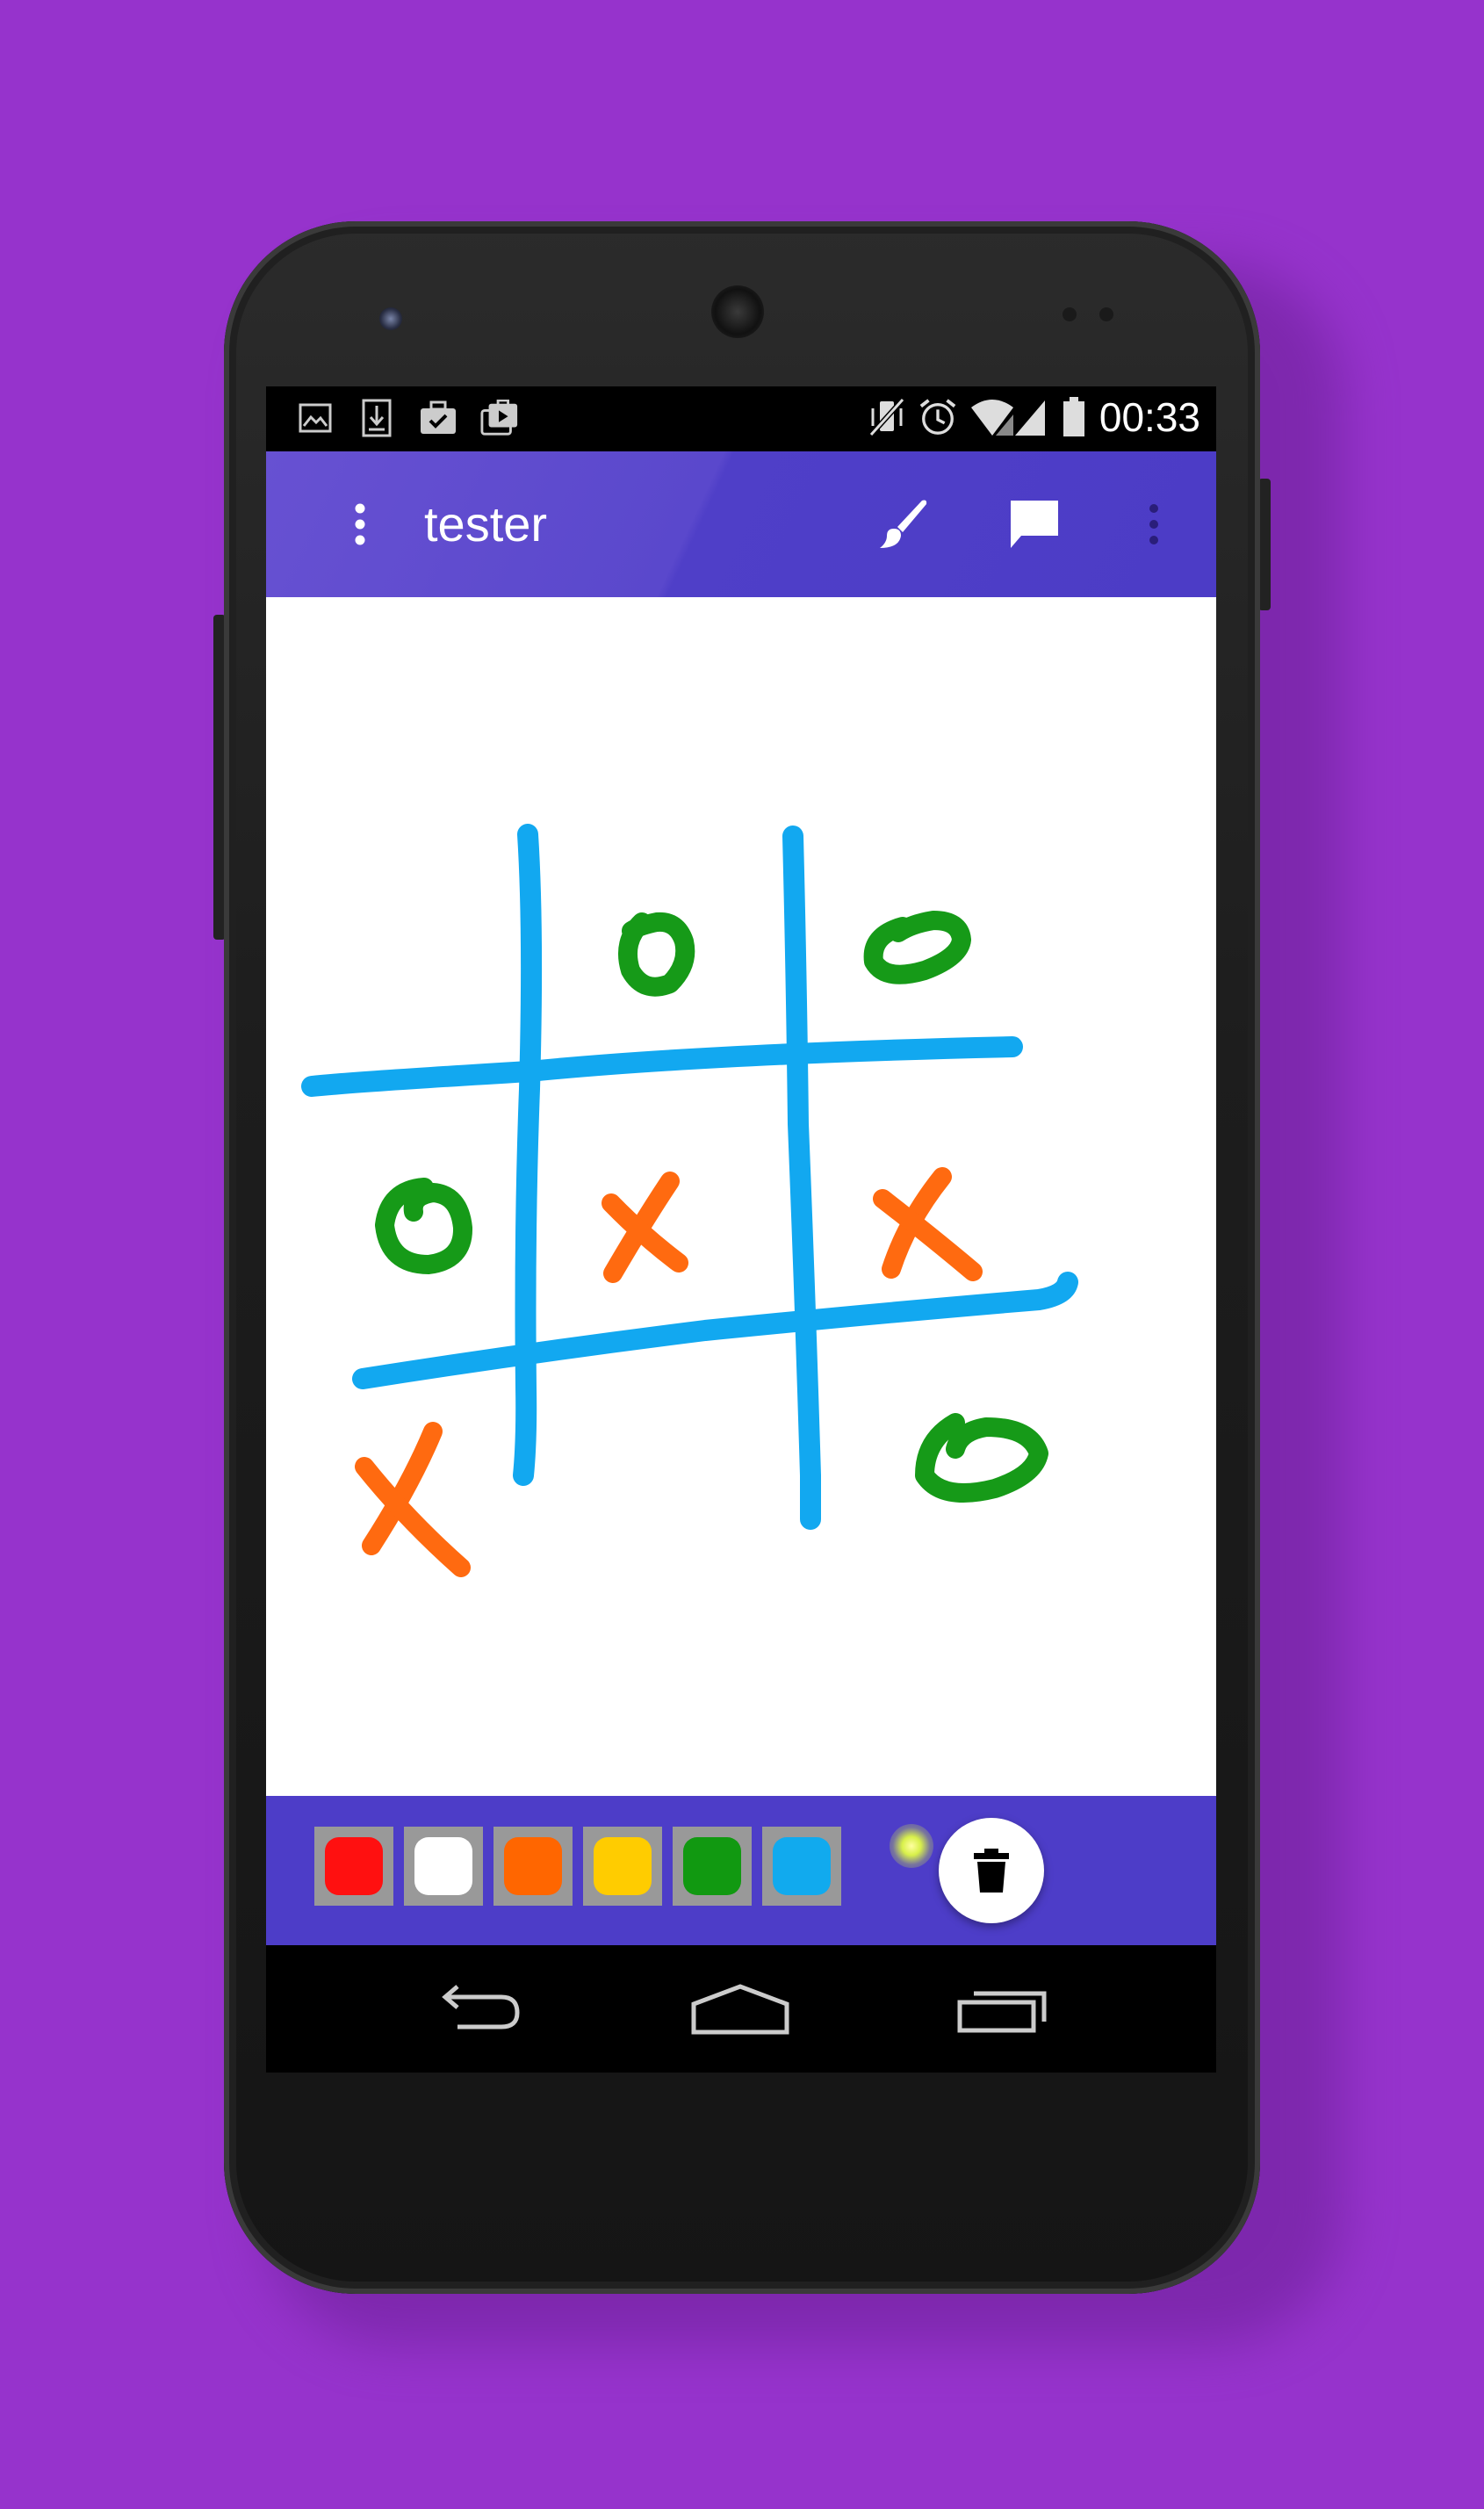  I want to click on clear-canvas-button, so click(991, 1870).